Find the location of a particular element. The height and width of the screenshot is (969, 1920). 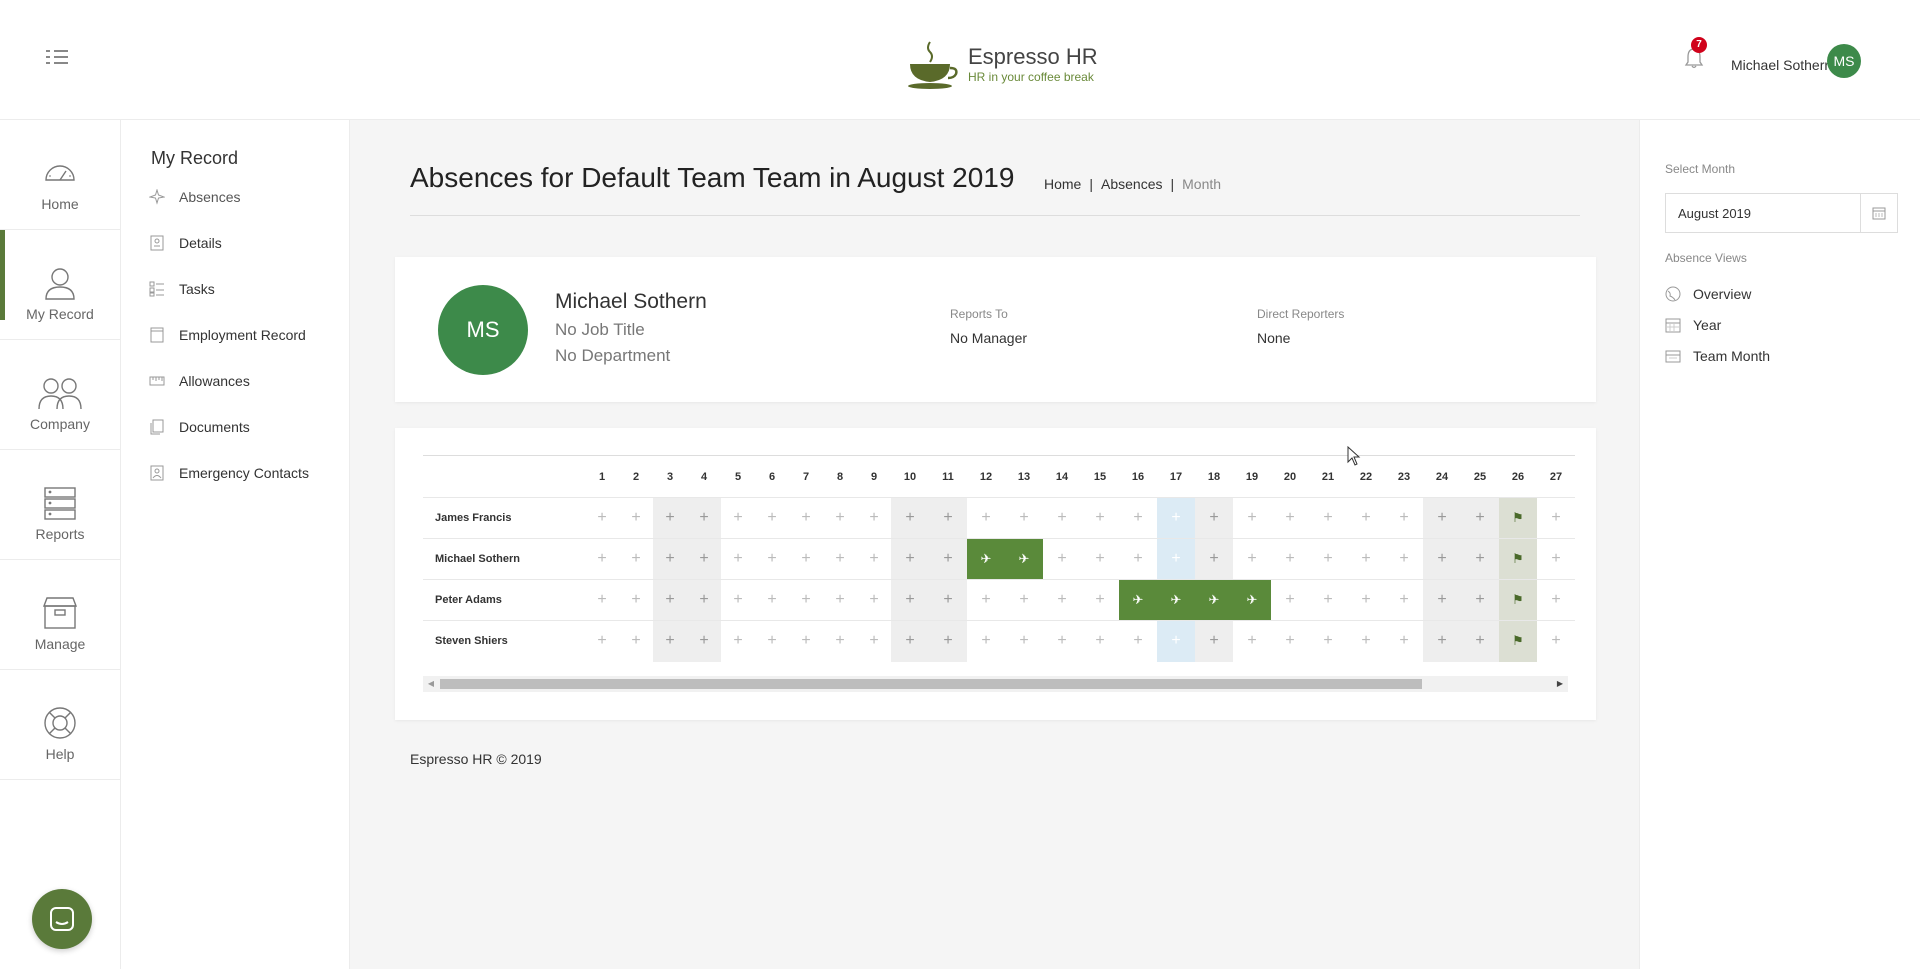

nav-item-help: Help is located at coordinates (60, 725).